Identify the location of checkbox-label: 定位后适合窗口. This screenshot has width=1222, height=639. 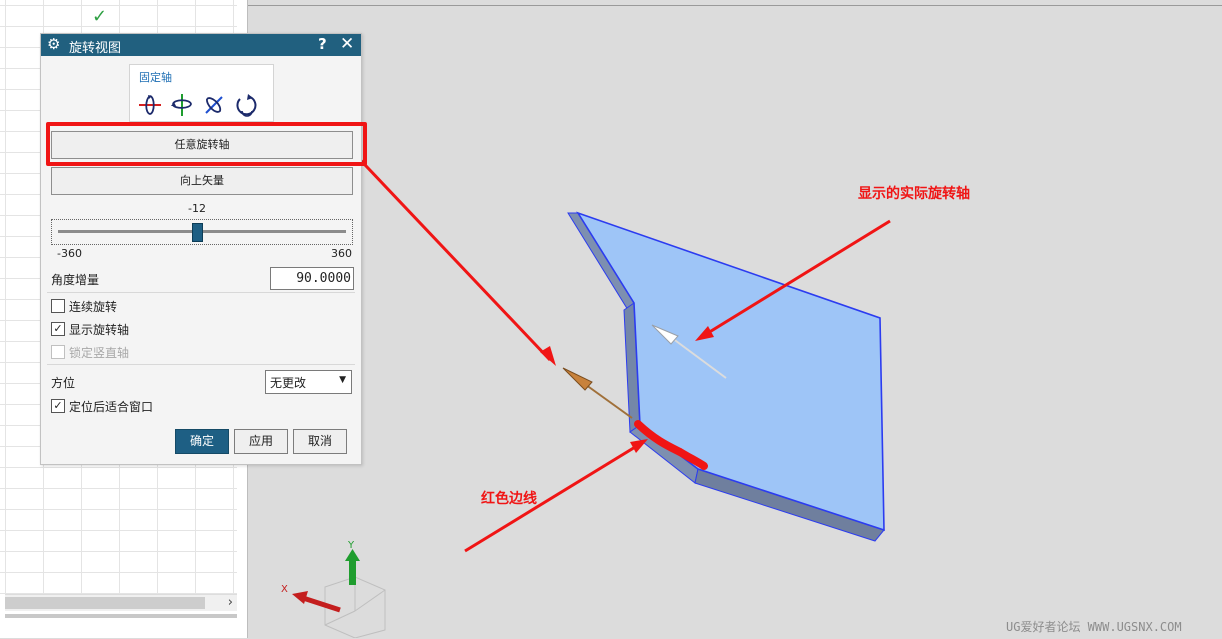
(111, 407).